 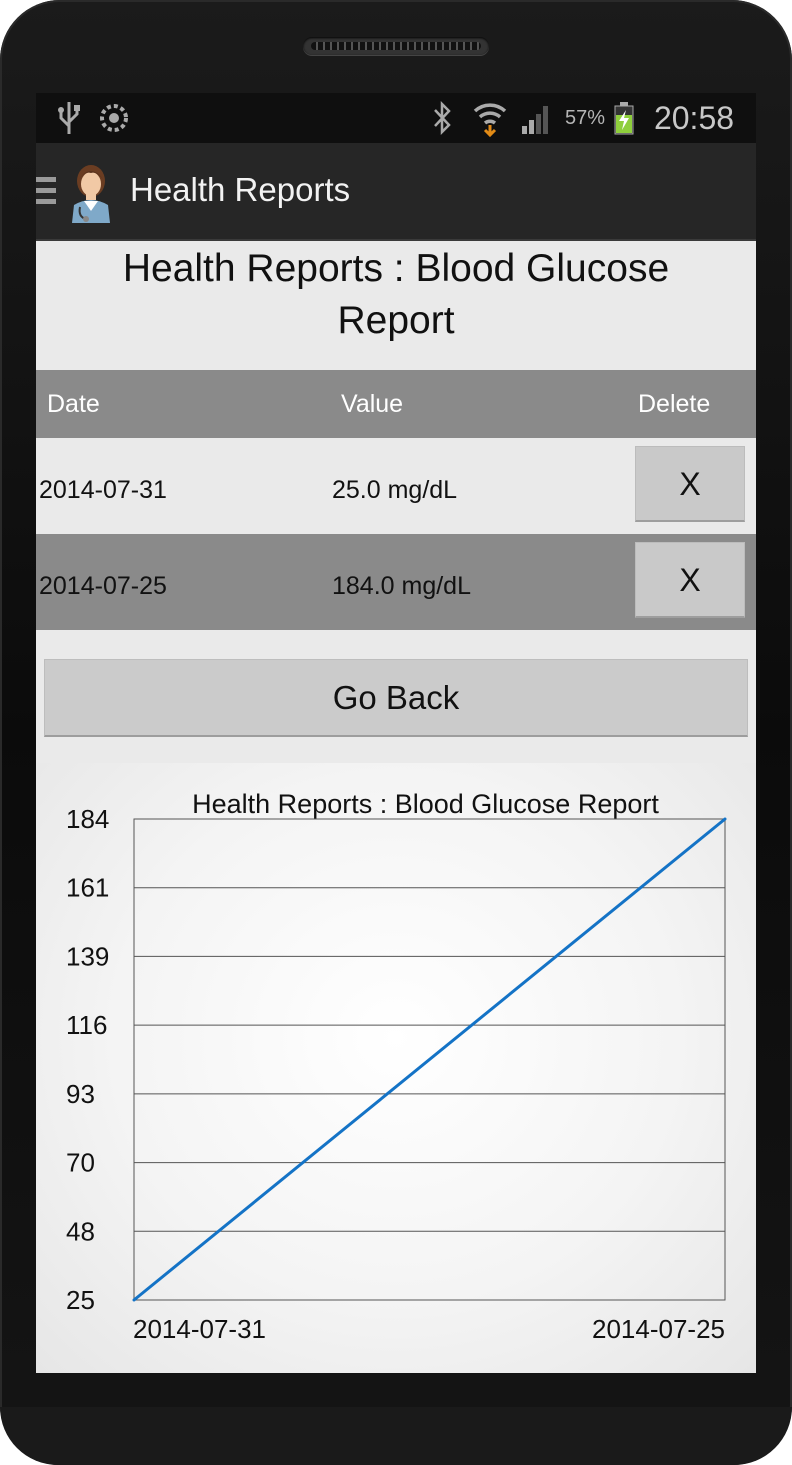 What do you see at coordinates (396, 268) in the screenshot?
I see `page-title-line-1: Health Reports : Blood Glucose` at bounding box center [396, 268].